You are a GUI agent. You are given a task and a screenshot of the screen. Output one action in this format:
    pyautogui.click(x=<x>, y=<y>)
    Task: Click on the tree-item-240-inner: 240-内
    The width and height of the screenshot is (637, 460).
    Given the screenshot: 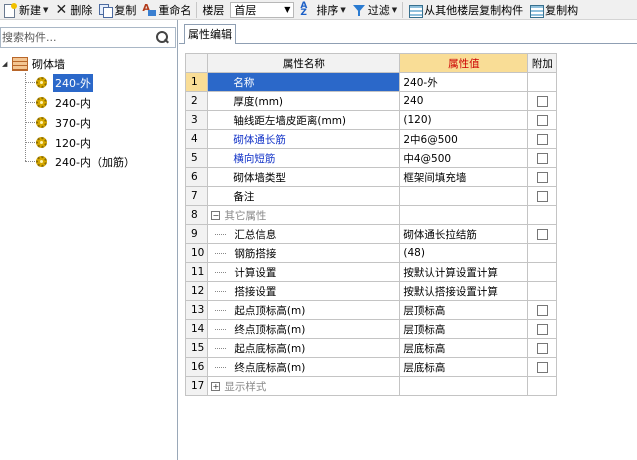 What is the action you would take?
    pyautogui.click(x=56, y=102)
    